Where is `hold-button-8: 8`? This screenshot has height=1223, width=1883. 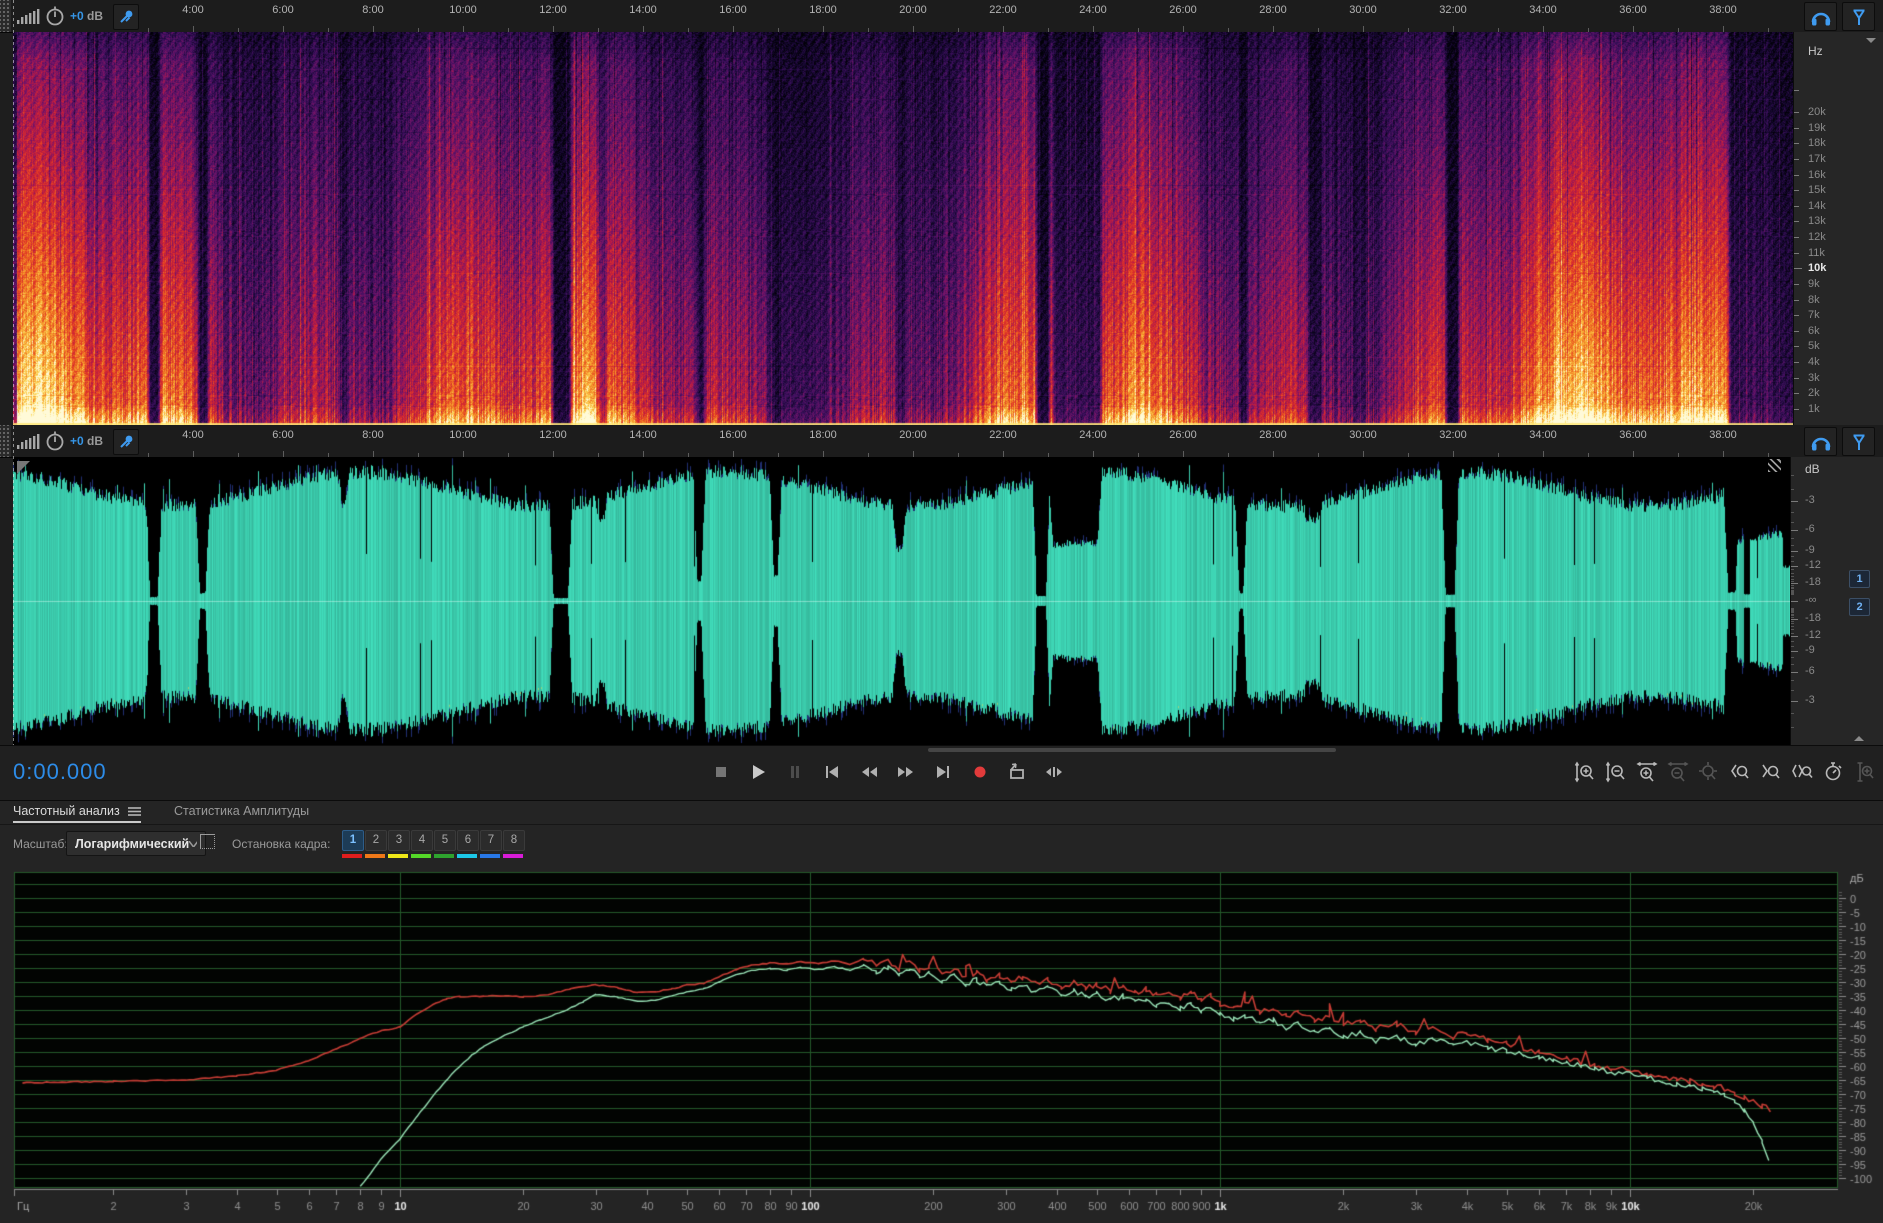
hold-button-8: 8 is located at coordinates (514, 844).